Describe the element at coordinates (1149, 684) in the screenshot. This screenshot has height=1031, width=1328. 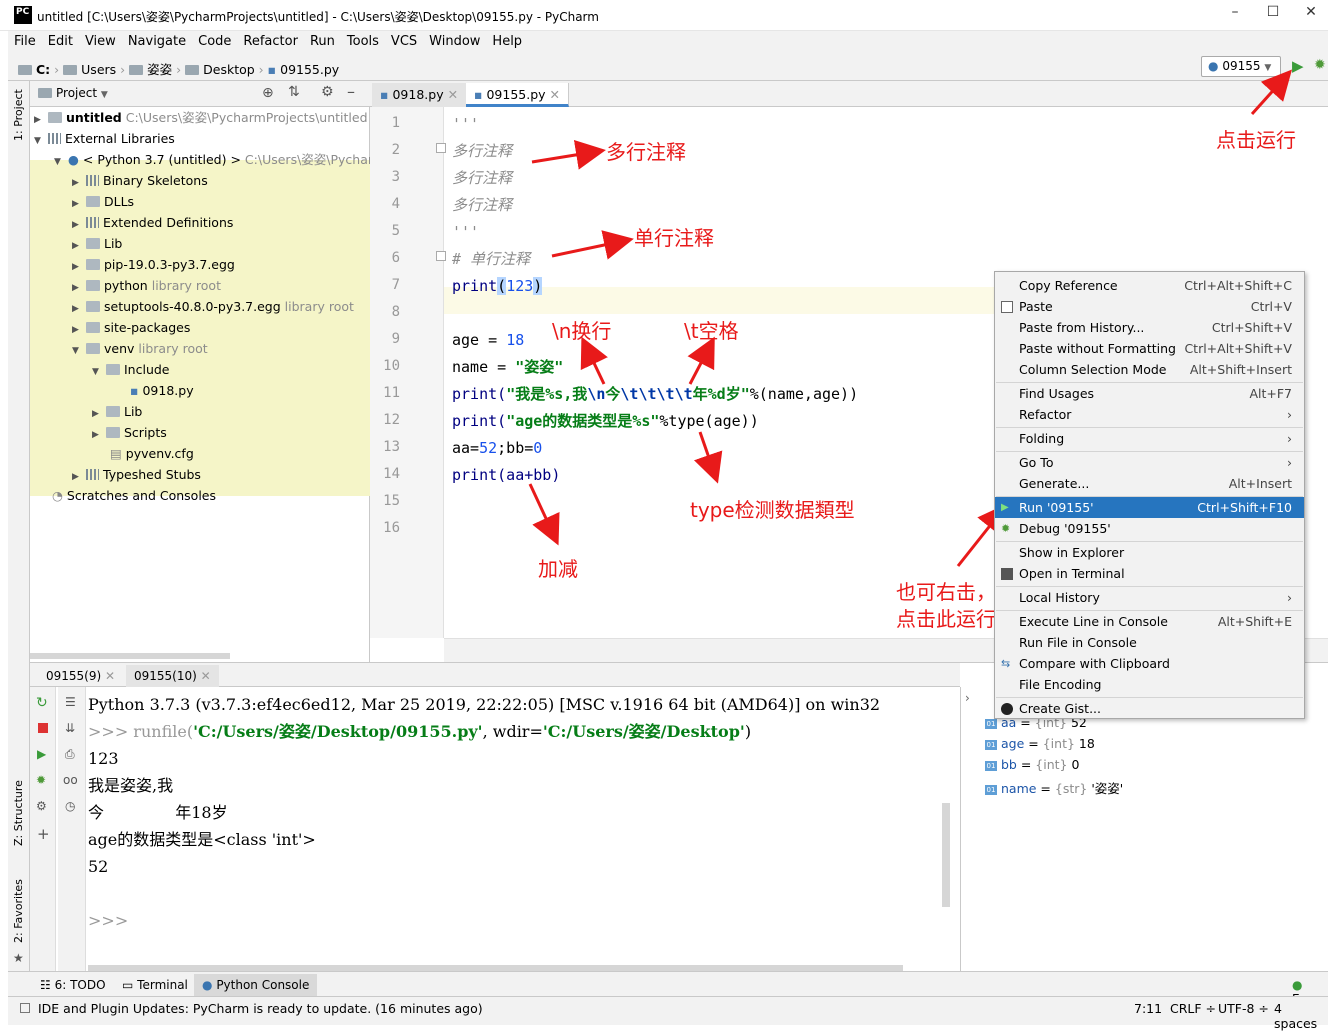
I see `menu-item-file-encoding: File Encoding` at that location.